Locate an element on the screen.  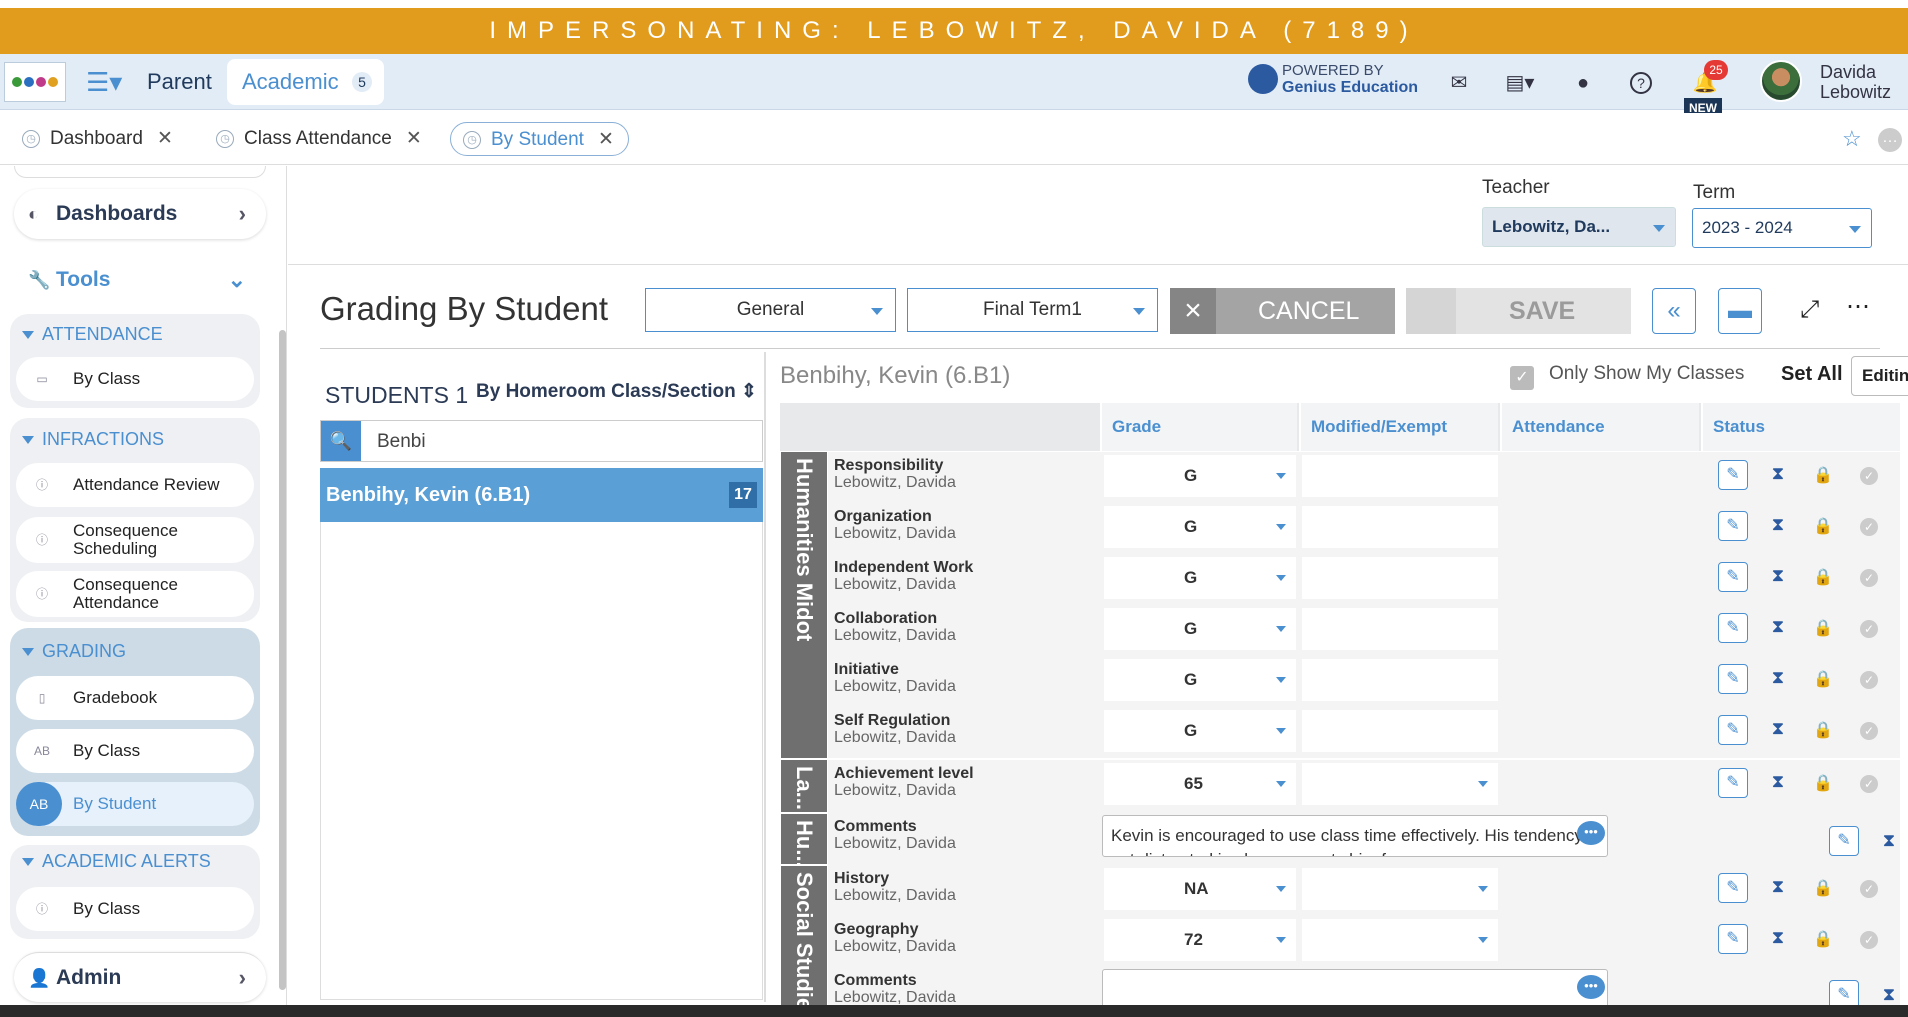
set-all-button: Set All is located at coordinates (1812, 374).